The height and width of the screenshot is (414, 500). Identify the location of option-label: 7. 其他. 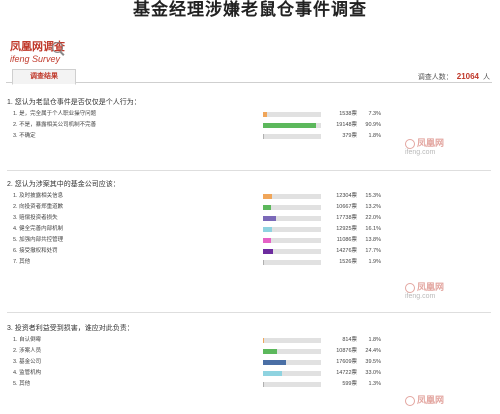
(22, 262).